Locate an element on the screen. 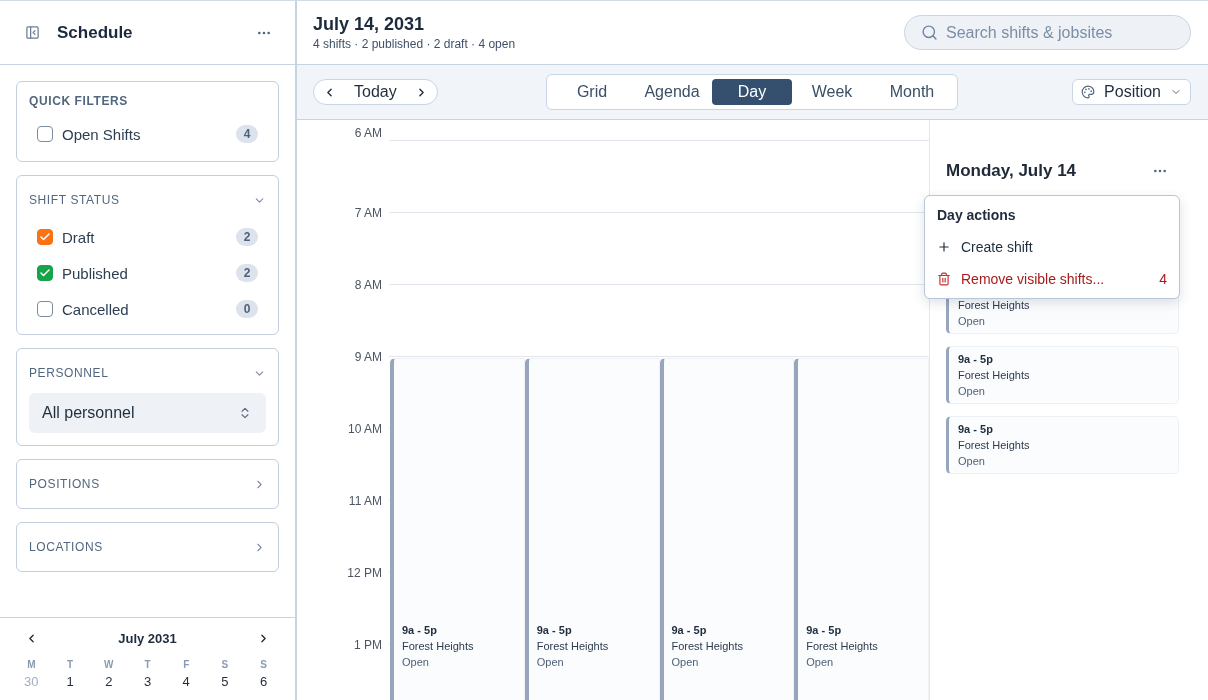 Image resolution: width=1208 pixels, height=700 pixels. calendar-day: 5 is located at coordinates (225, 682).